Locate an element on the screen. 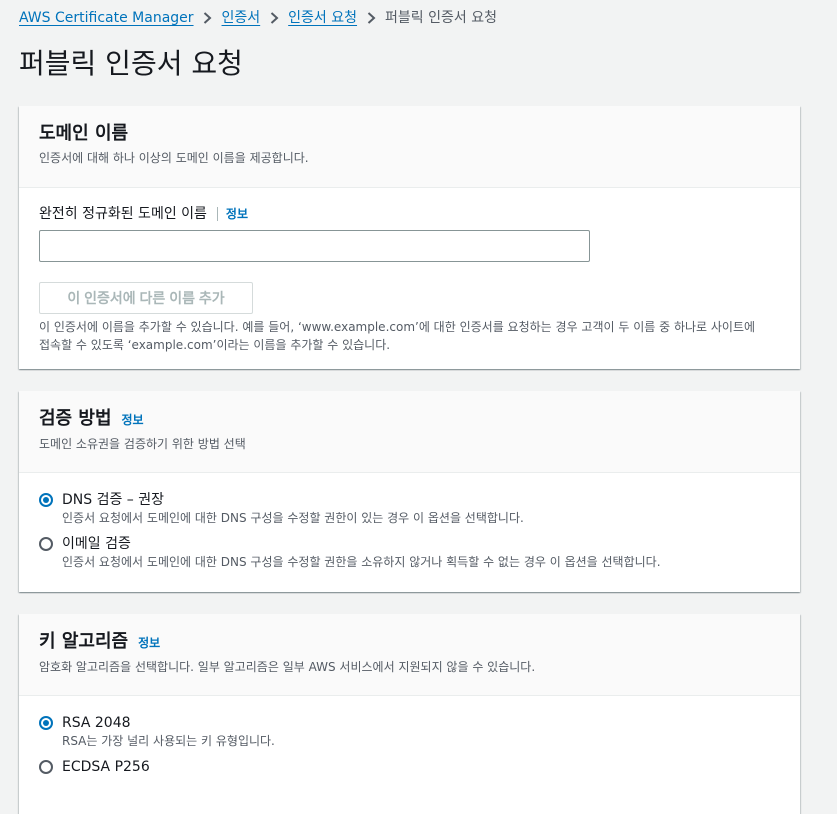 The image size is (837, 814). fqdn-label-text: 완전히 정규화된 도메인 이름 is located at coordinates (123, 214).